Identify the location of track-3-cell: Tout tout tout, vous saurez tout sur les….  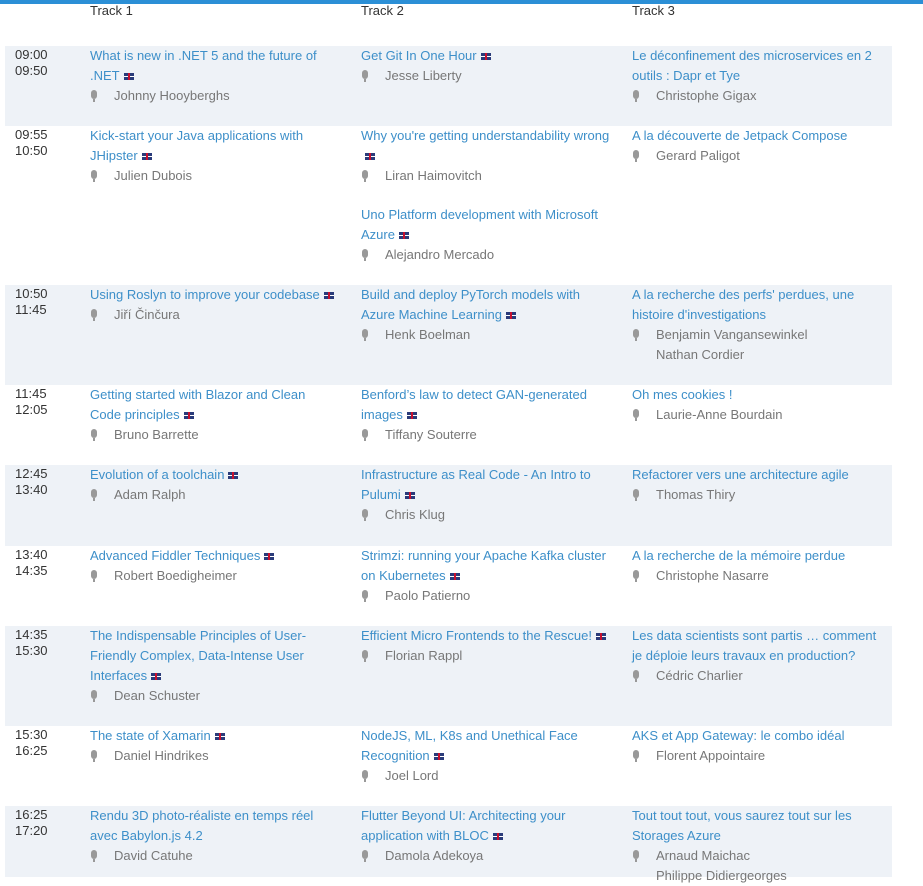
(759, 846).